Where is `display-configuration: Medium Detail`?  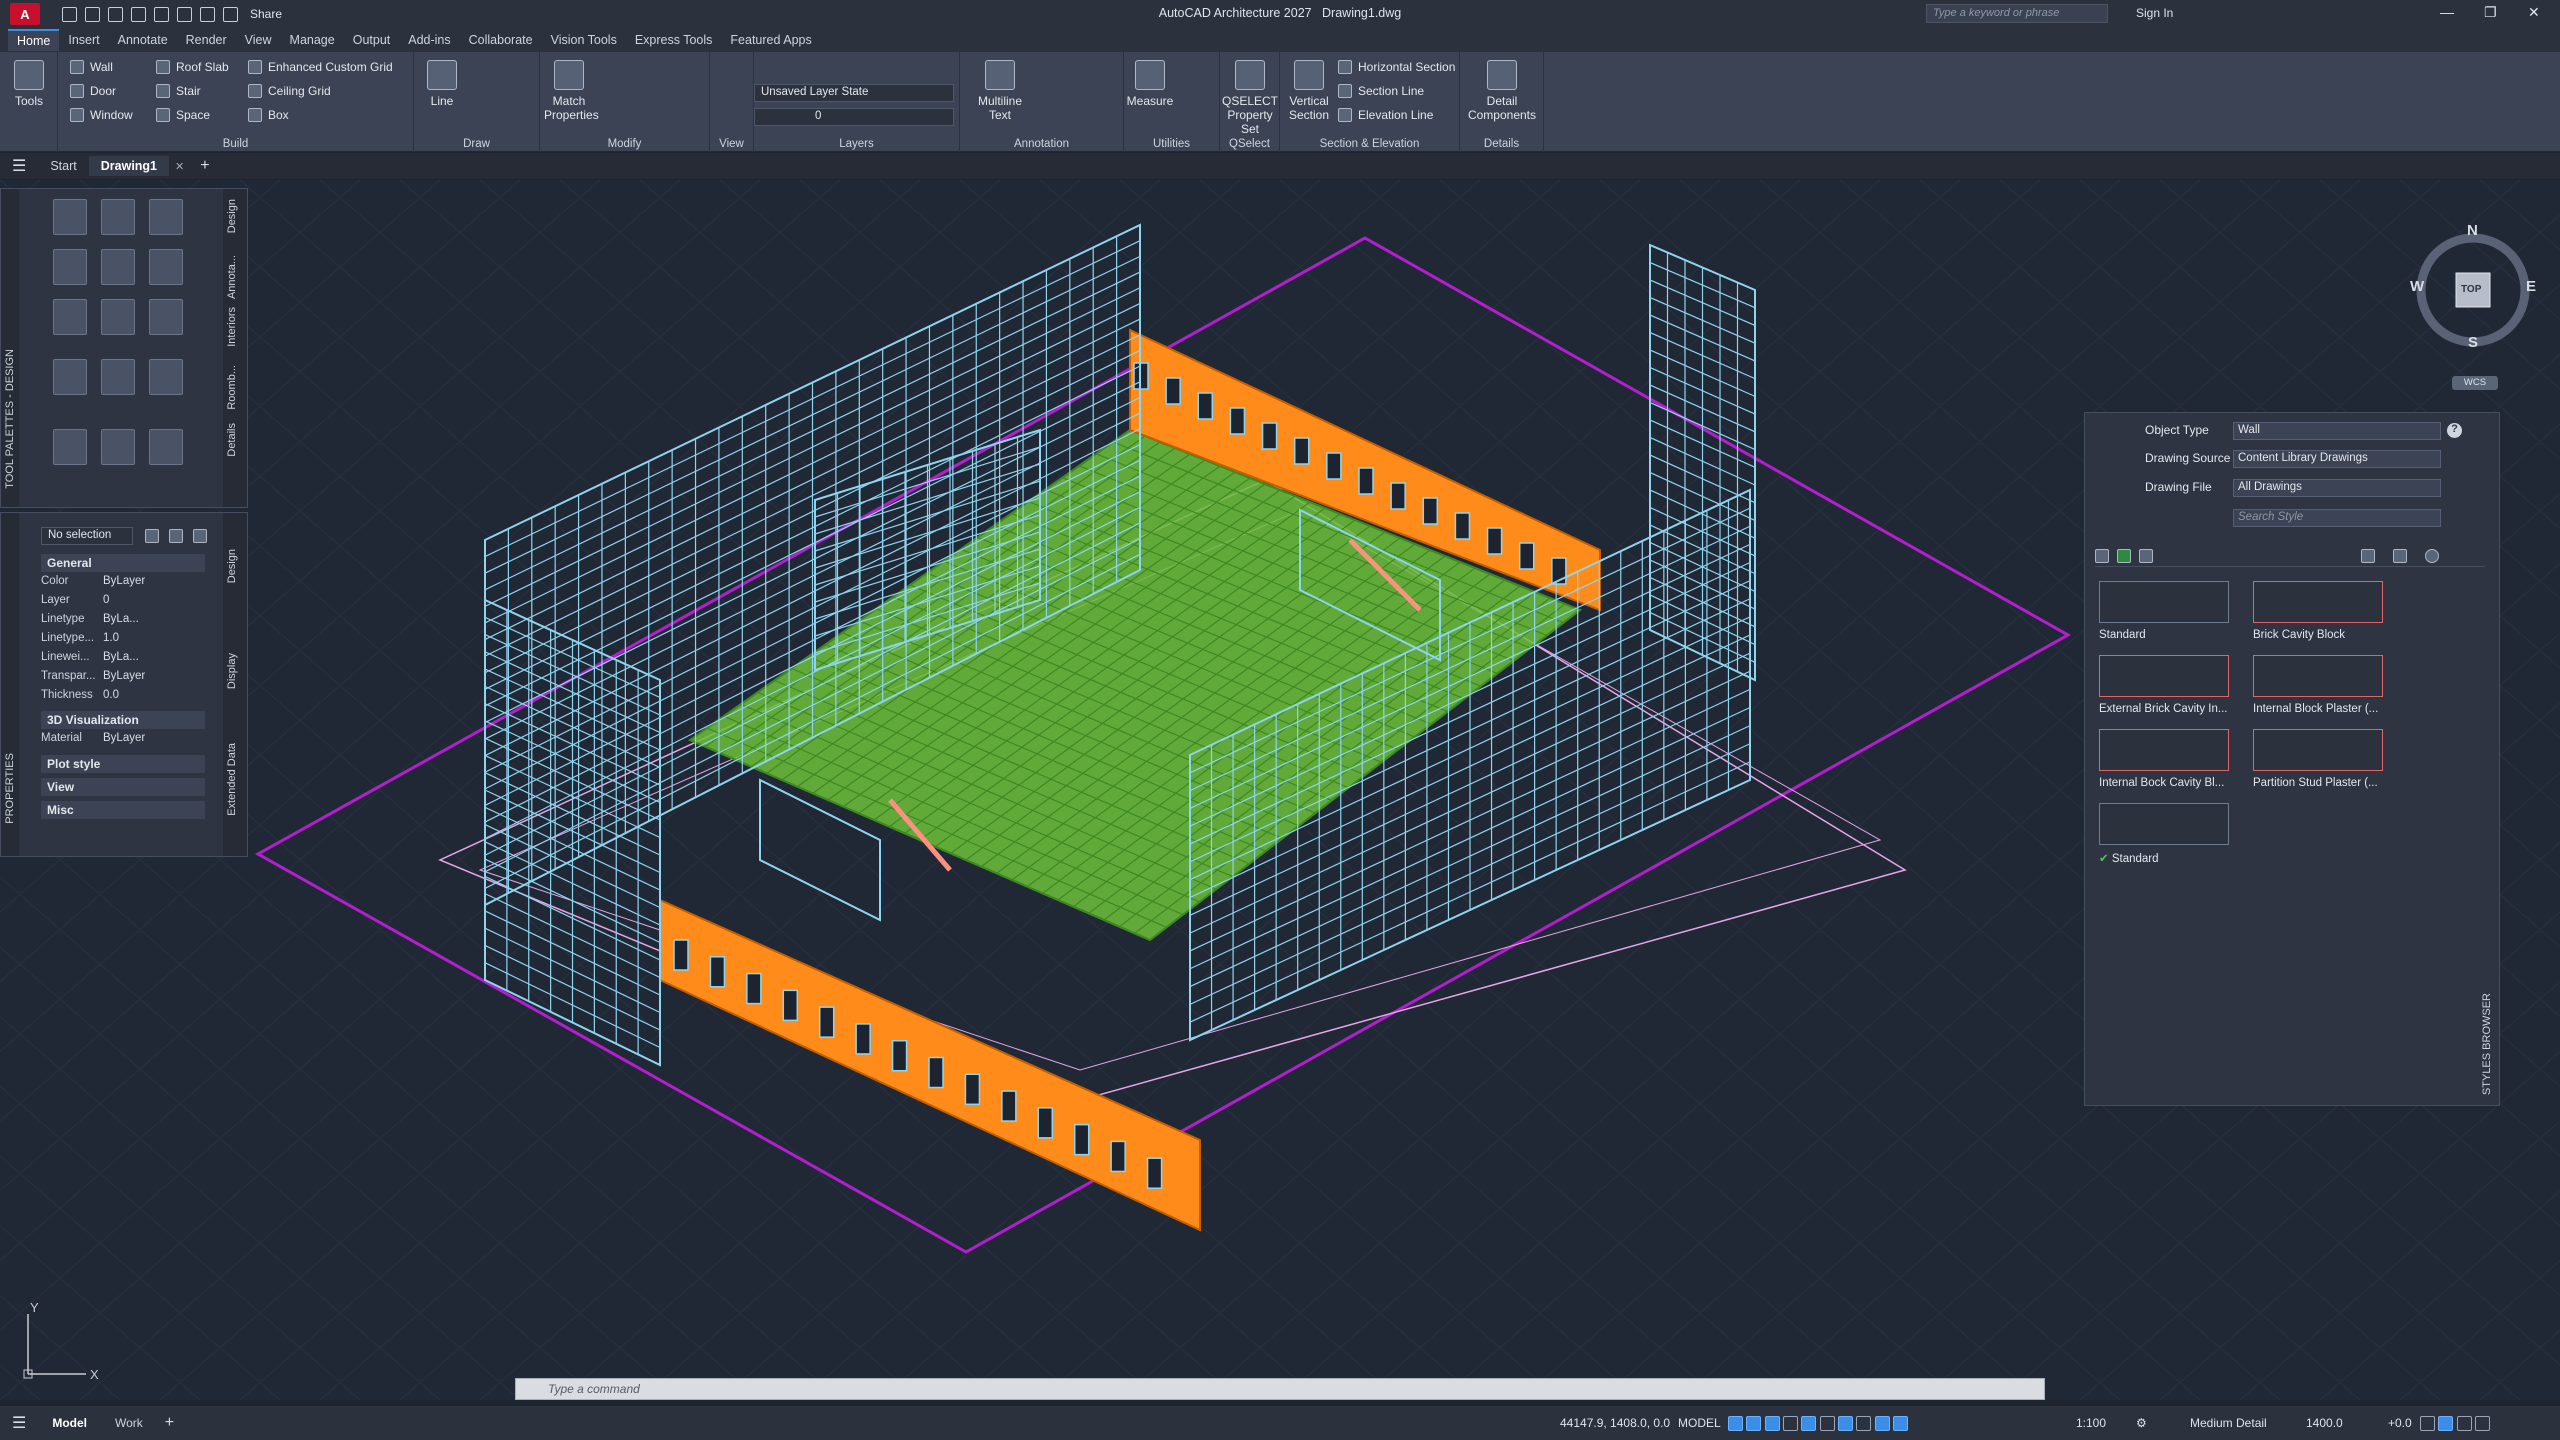 display-configuration: Medium Detail is located at coordinates (2228, 1423).